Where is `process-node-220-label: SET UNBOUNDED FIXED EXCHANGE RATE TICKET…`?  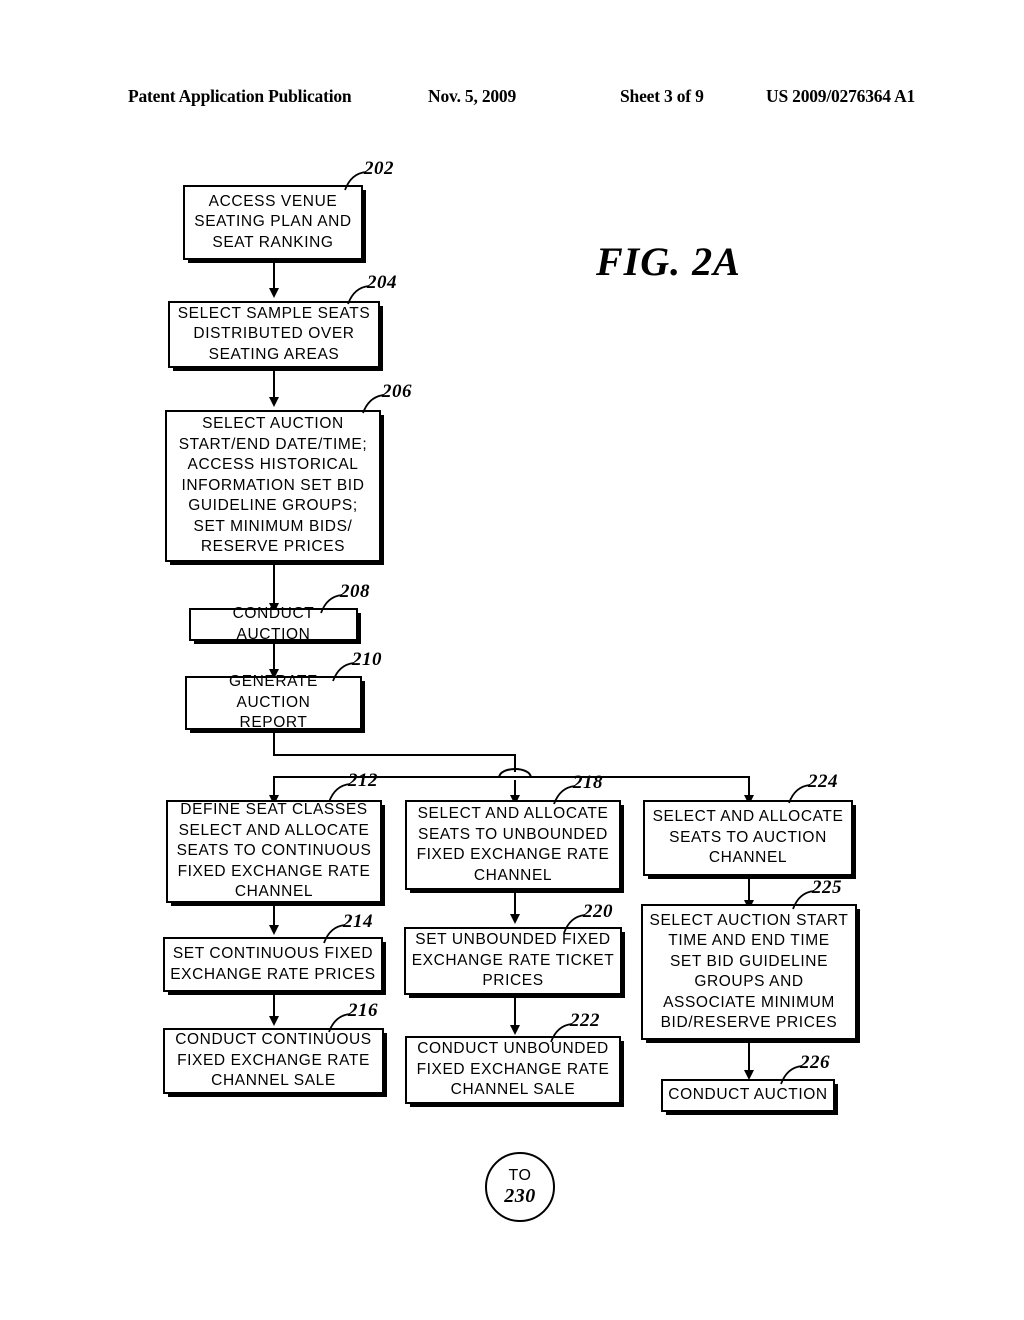
process-node-220-label: SET UNBOUNDED FIXED EXCHANGE RATE TICKET… is located at coordinates (513, 960).